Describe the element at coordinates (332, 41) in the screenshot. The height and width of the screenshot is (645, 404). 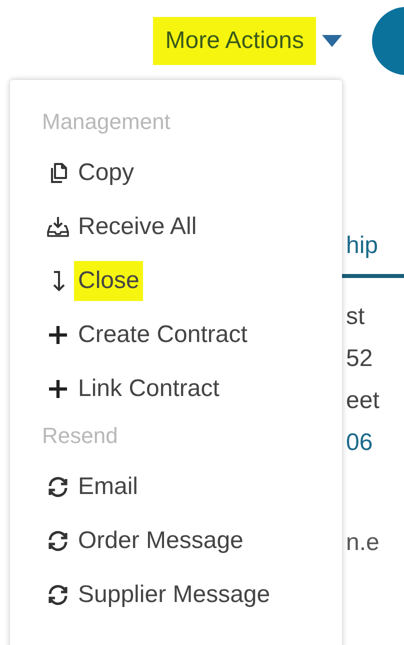
I see `caret-icon` at that location.